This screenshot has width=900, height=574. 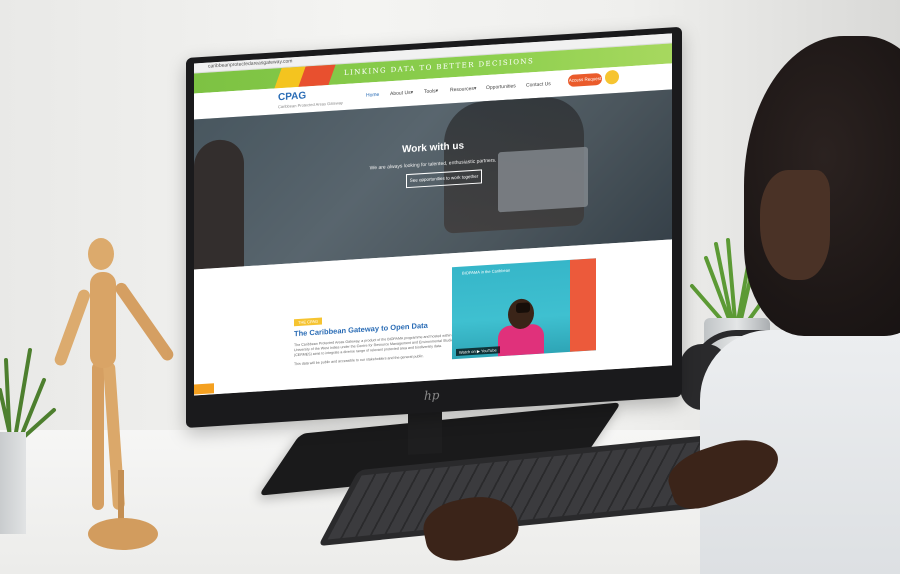 What do you see at coordinates (585, 79) in the screenshot?
I see `access-request-button: Access Request` at bounding box center [585, 79].